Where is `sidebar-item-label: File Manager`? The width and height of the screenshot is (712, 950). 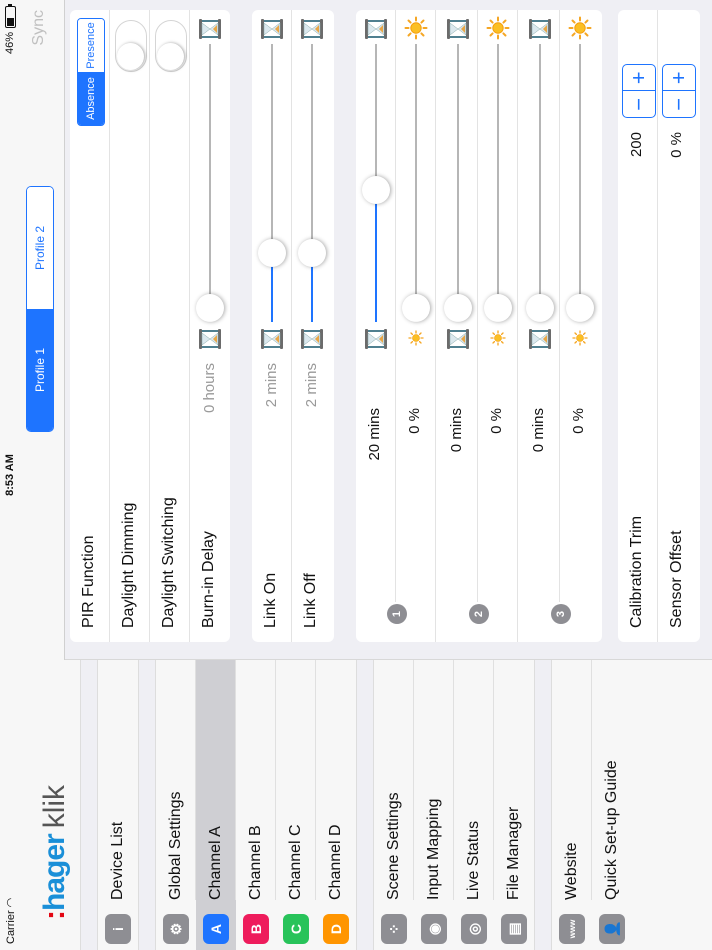
sidebar-item-label: File Manager is located at coordinates (513, 853).